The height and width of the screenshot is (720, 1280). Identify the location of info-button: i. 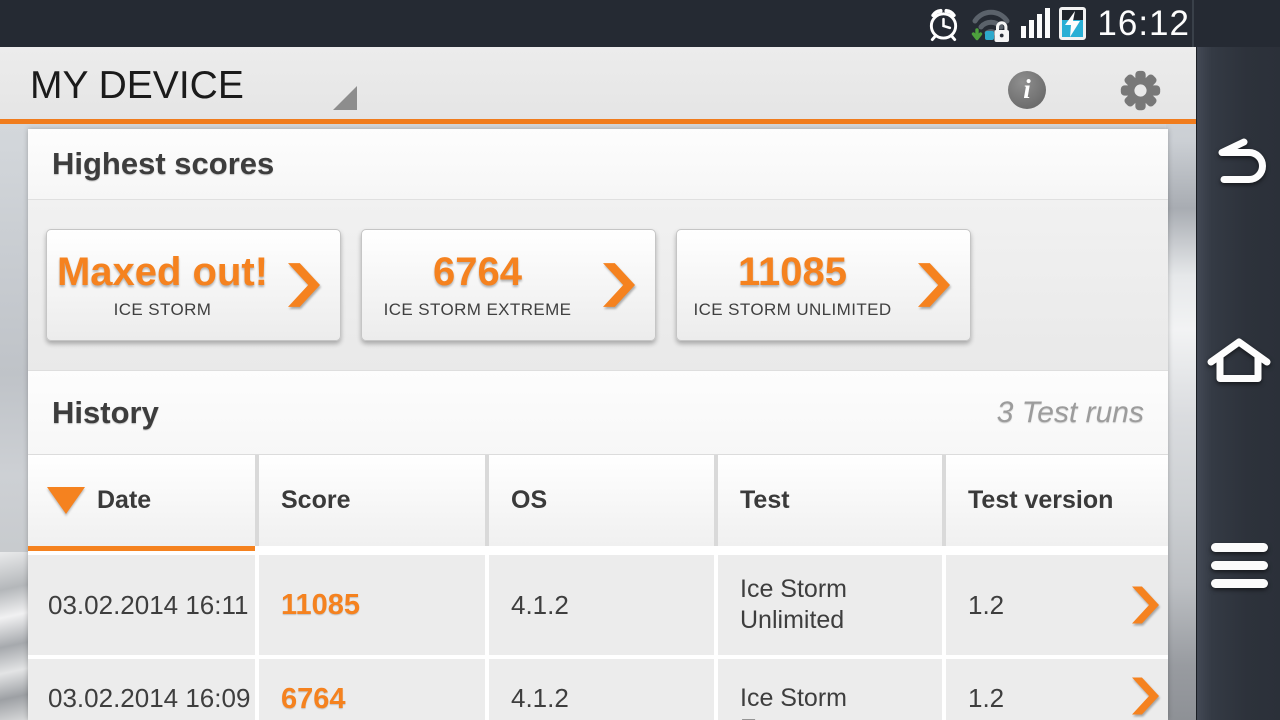
(1027, 90).